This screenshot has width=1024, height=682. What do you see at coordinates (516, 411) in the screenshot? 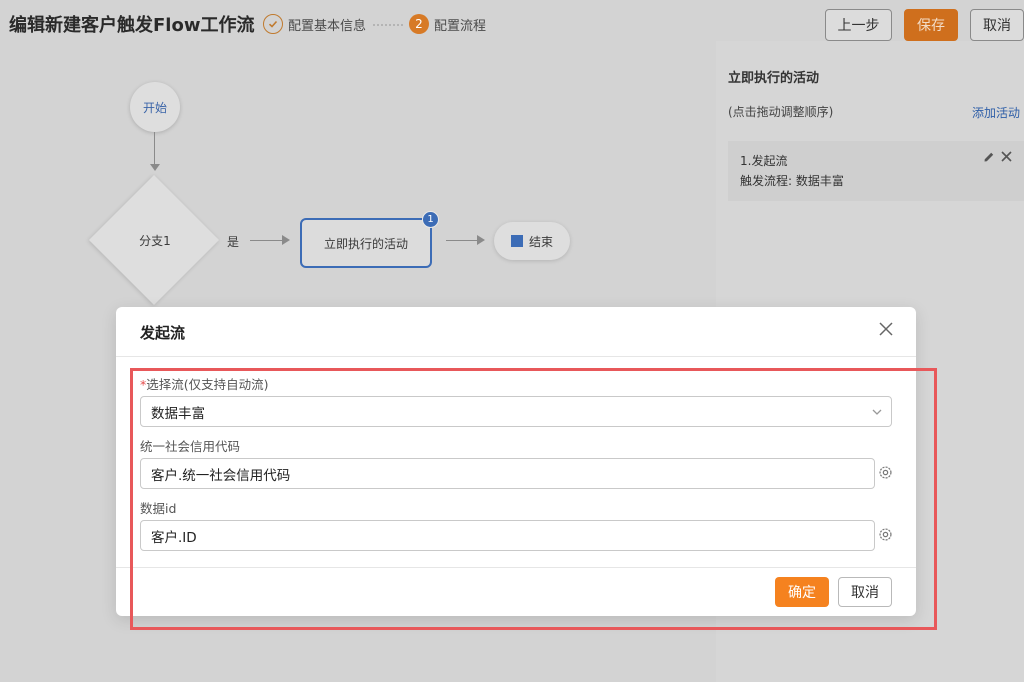
I see `flow-select: 数据丰富` at bounding box center [516, 411].